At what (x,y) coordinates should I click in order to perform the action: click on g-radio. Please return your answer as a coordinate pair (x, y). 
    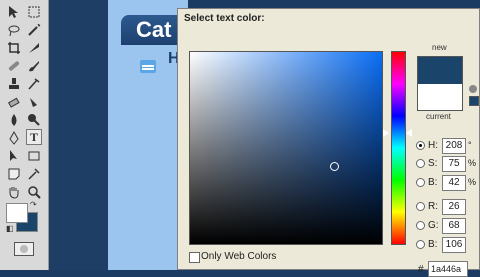
    Looking at the image, I should click on (420, 225).